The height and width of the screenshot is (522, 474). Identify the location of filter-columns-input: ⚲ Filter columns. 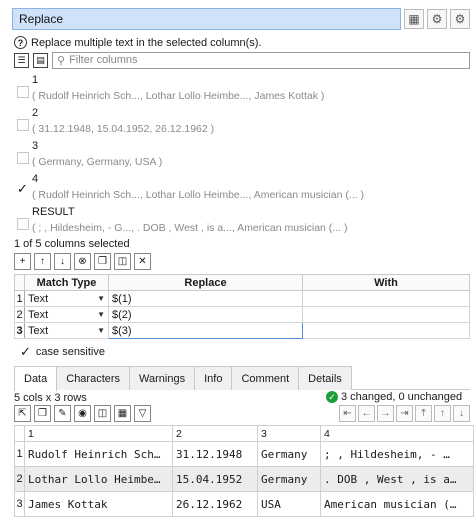
(261, 60).